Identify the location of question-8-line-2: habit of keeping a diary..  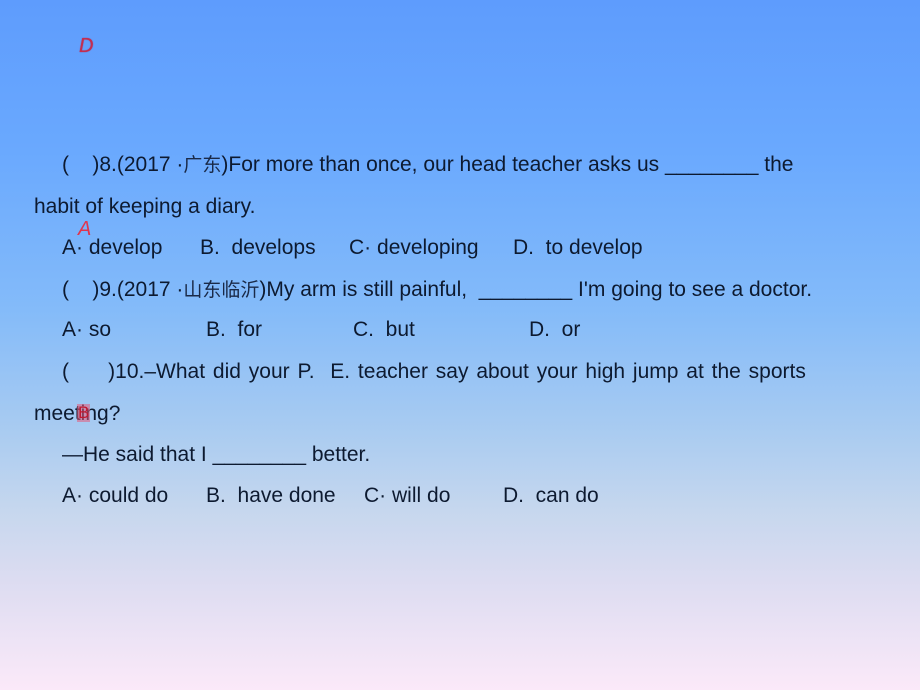
(145, 206).